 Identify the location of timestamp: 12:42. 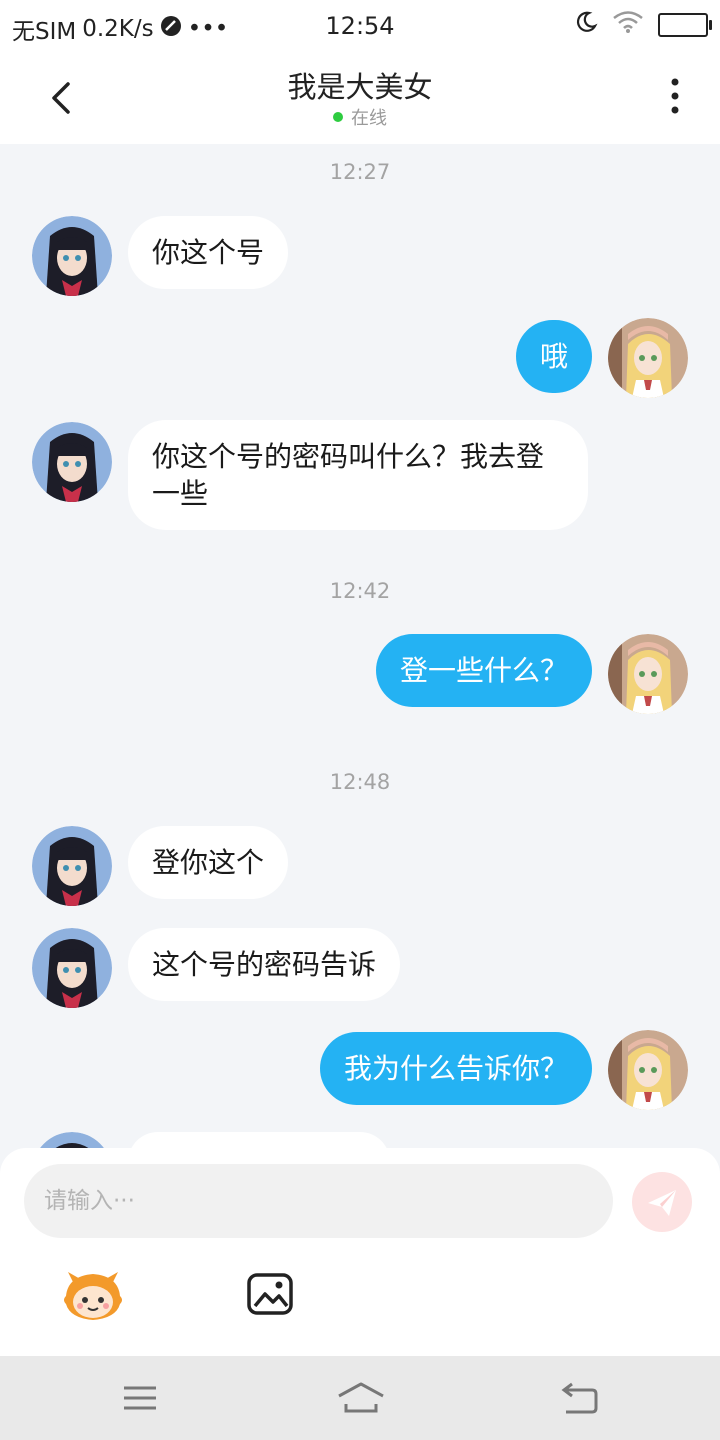
(360, 591).